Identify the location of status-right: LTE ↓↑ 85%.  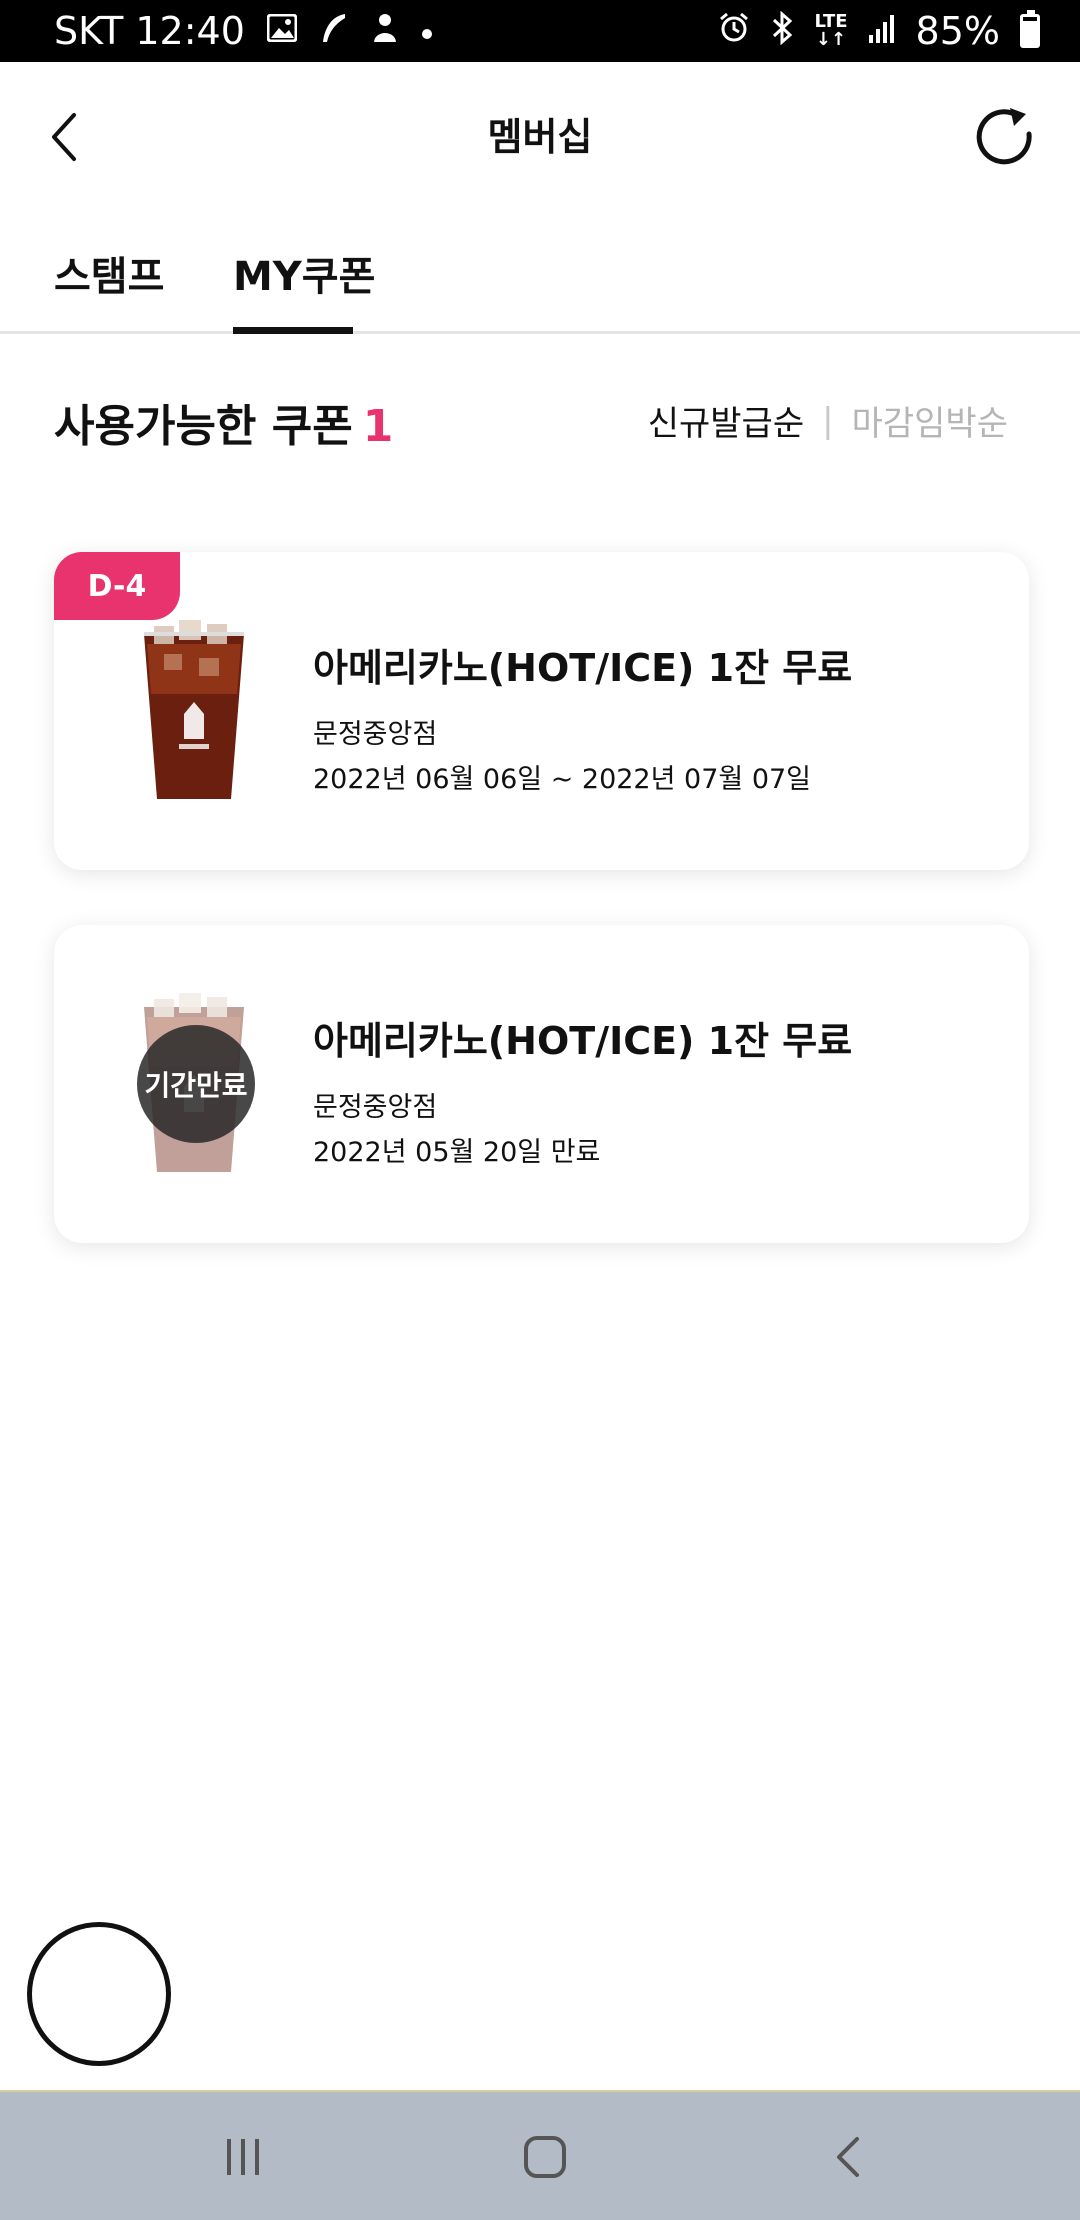
(879, 31).